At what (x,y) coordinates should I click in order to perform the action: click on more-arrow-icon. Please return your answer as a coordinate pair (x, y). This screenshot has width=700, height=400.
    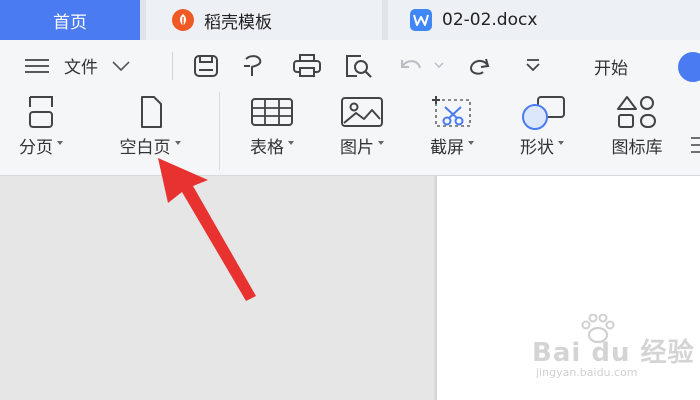
    Looking at the image, I should click on (695, 145).